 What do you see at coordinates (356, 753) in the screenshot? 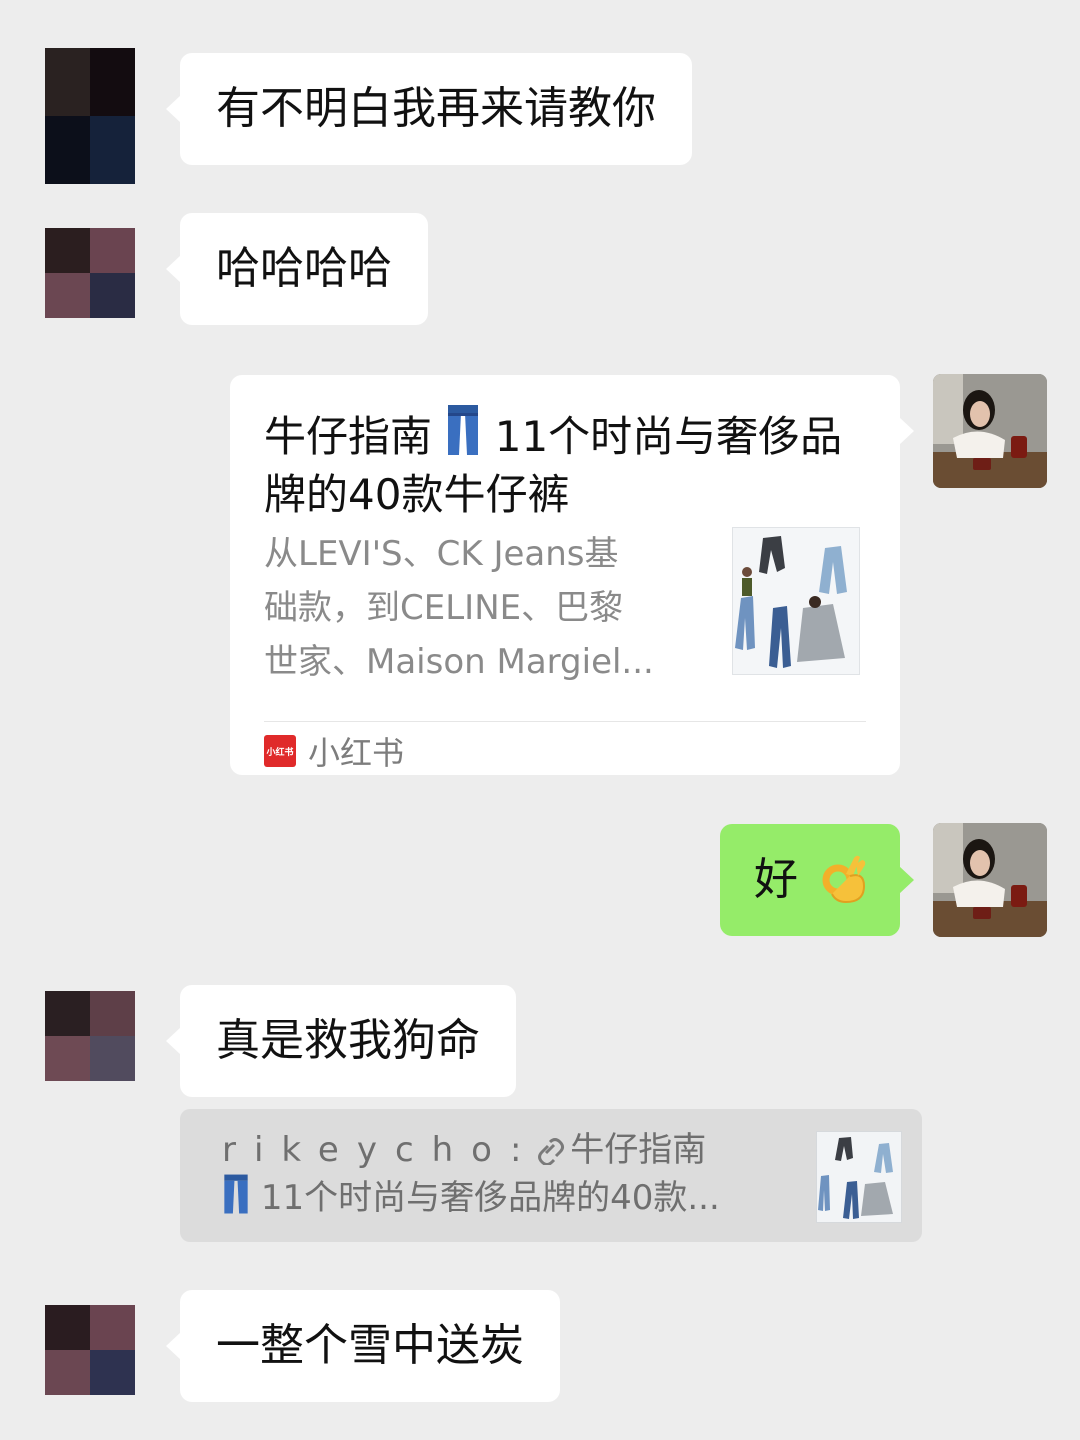
I see `source-label: 小红书` at bounding box center [356, 753].